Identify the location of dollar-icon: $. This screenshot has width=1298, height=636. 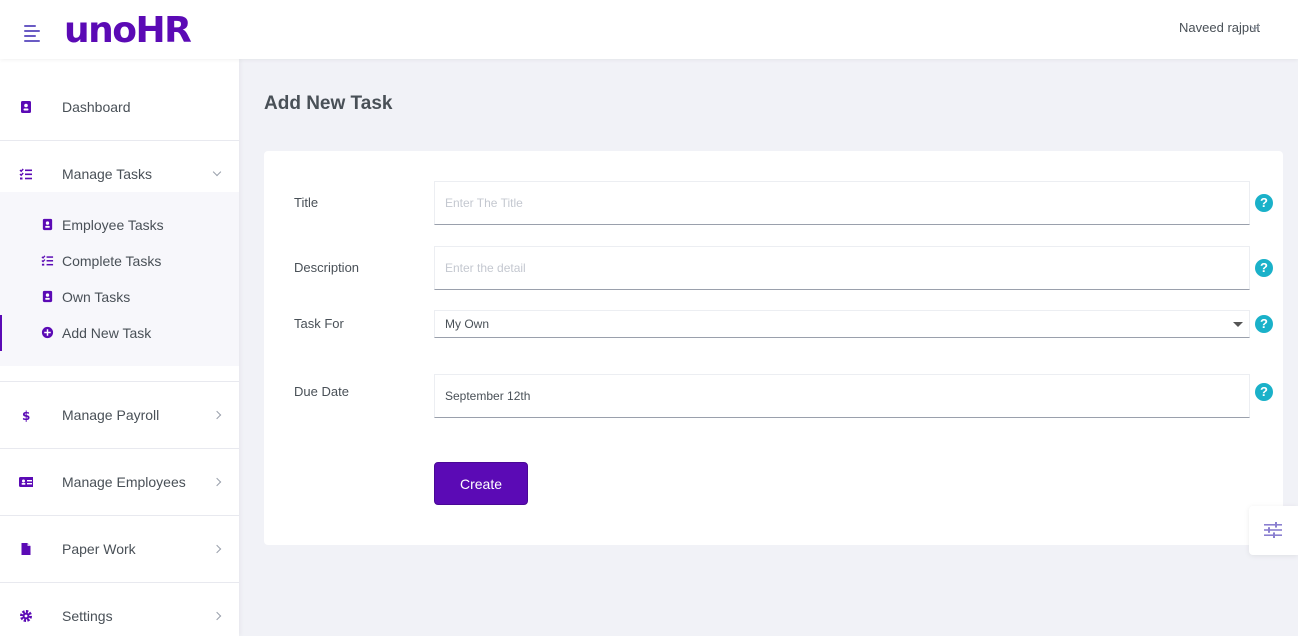
(26, 415).